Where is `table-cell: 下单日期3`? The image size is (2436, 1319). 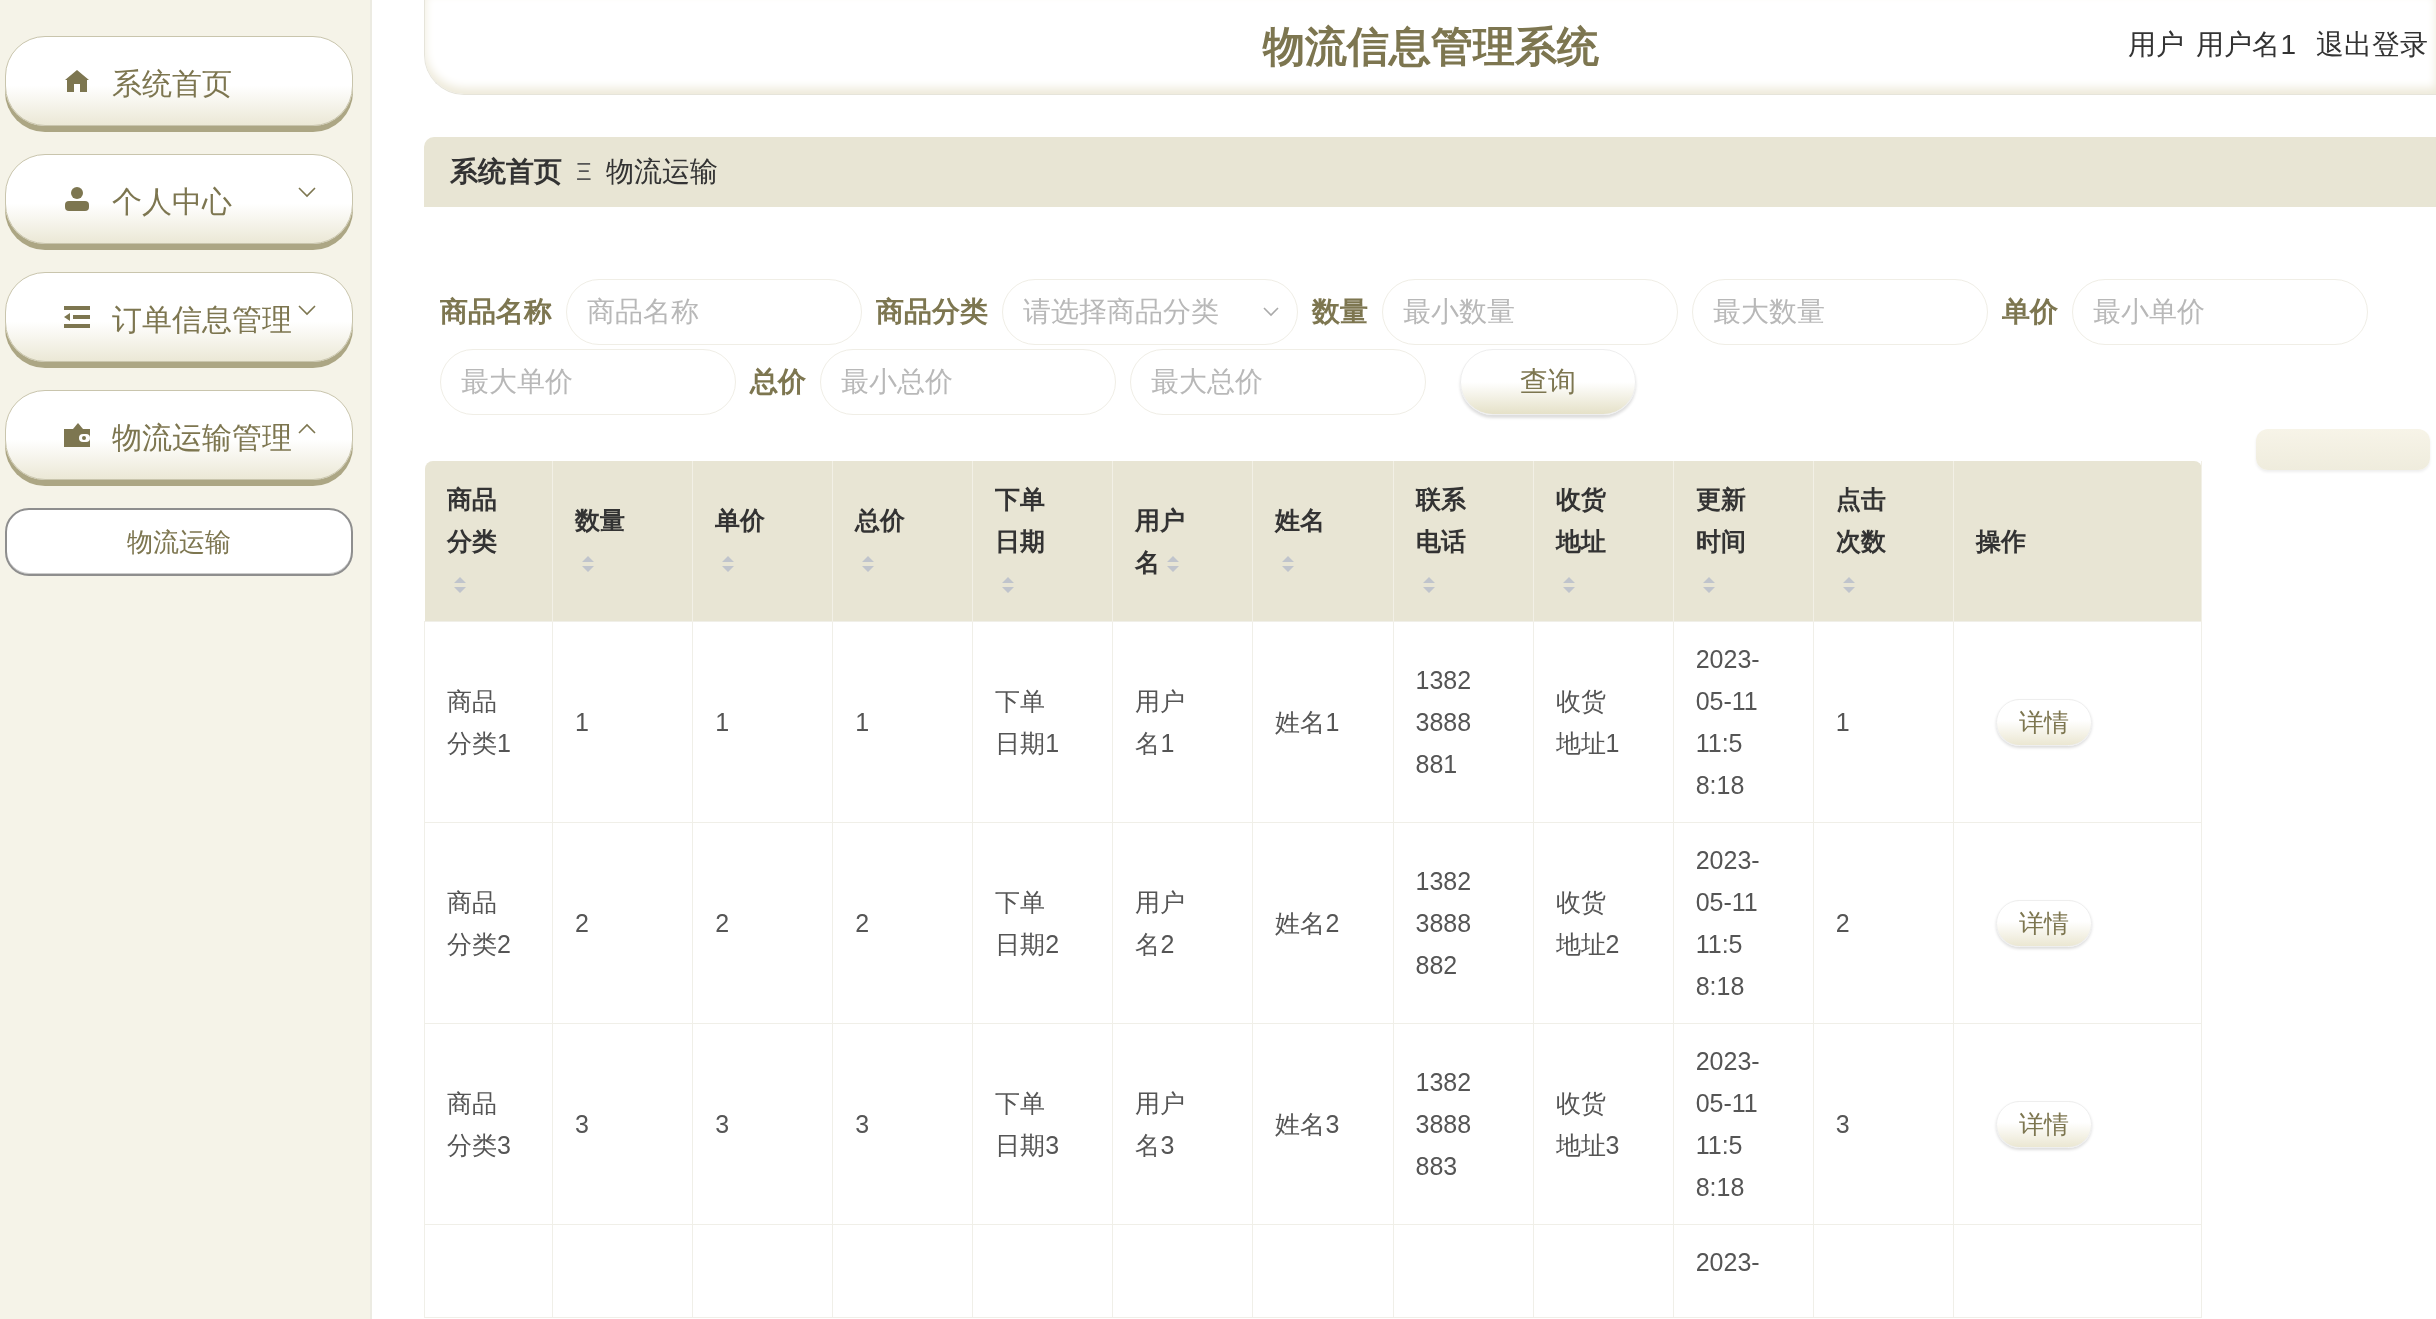 table-cell: 下单日期3 is located at coordinates (1027, 1124).